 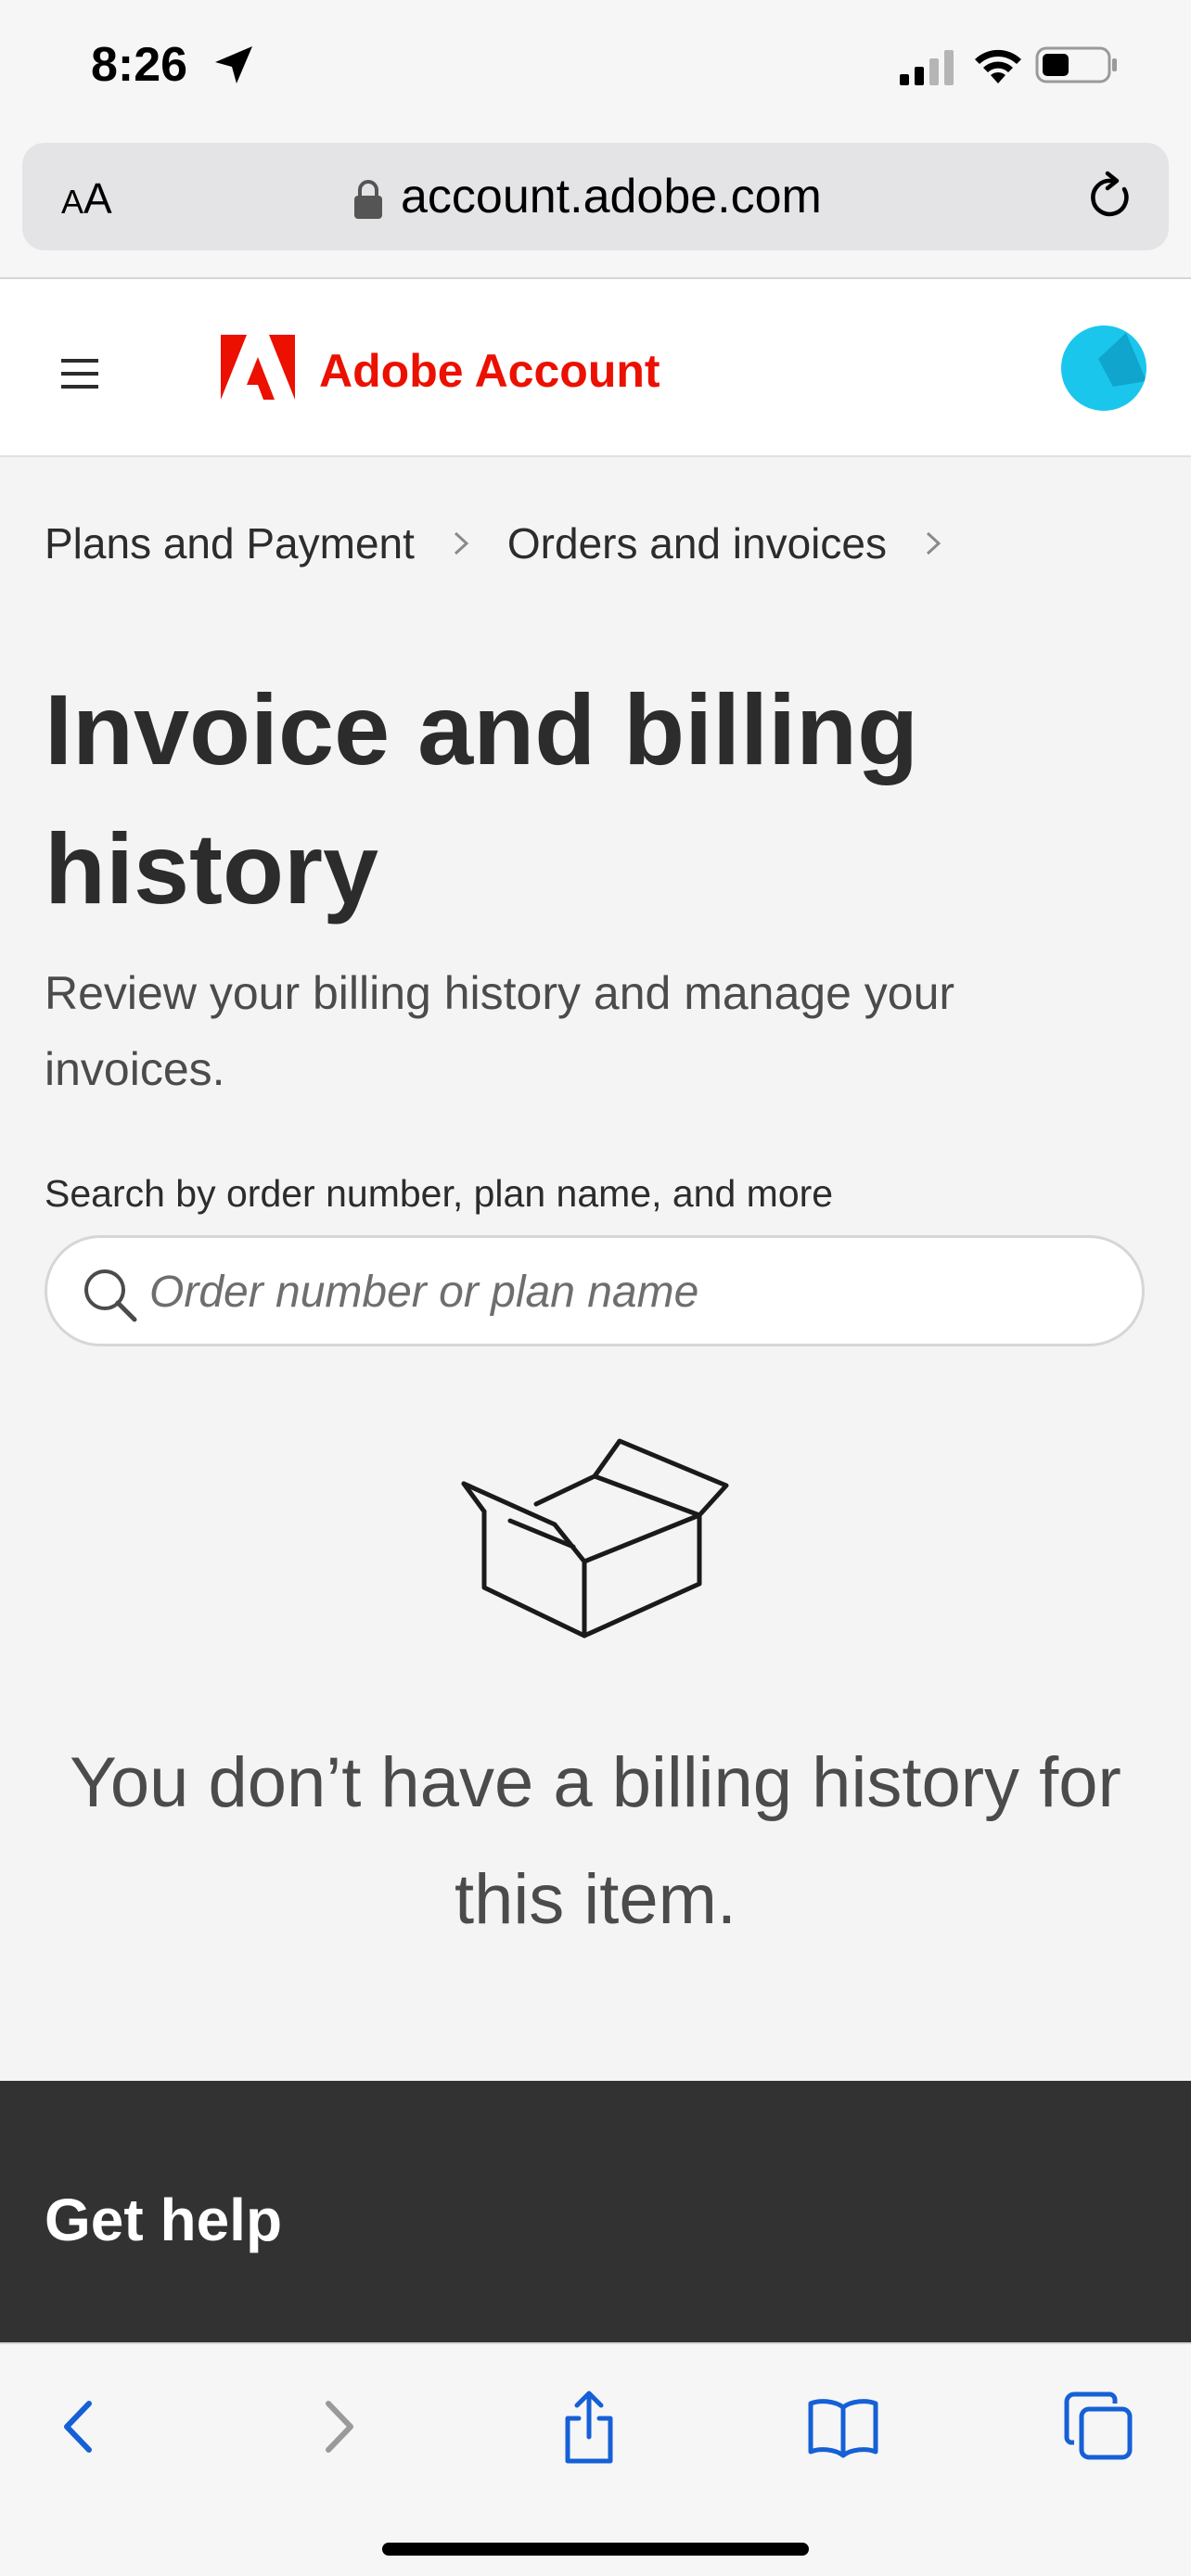 What do you see at coordinates (368, 199) in the screenshot?
I see `lock-icon` at bounding box center [368, 199].